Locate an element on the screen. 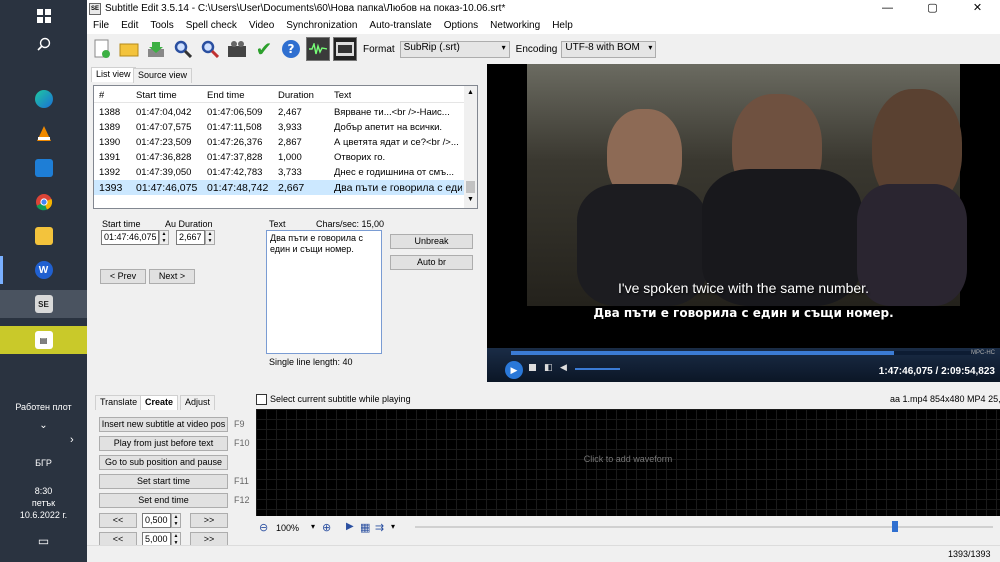 Image resolution: width=1000 pixels, height=562 pixels. menu-spell-check: Spell check is located at coordinates (211, 25).